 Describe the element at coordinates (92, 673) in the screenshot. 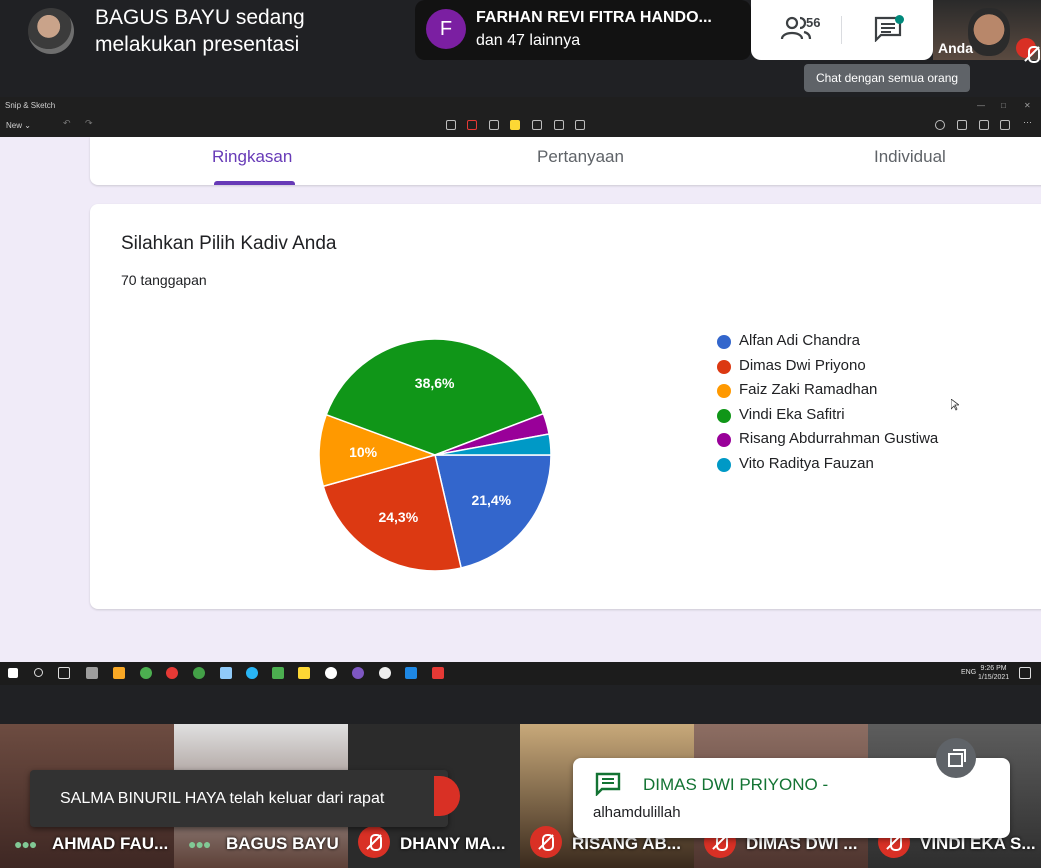

I see `store-icon` at that location.